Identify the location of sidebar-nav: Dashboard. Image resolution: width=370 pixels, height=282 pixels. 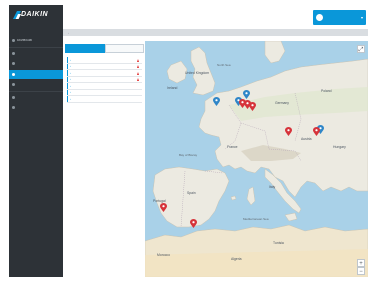
(36, 75).